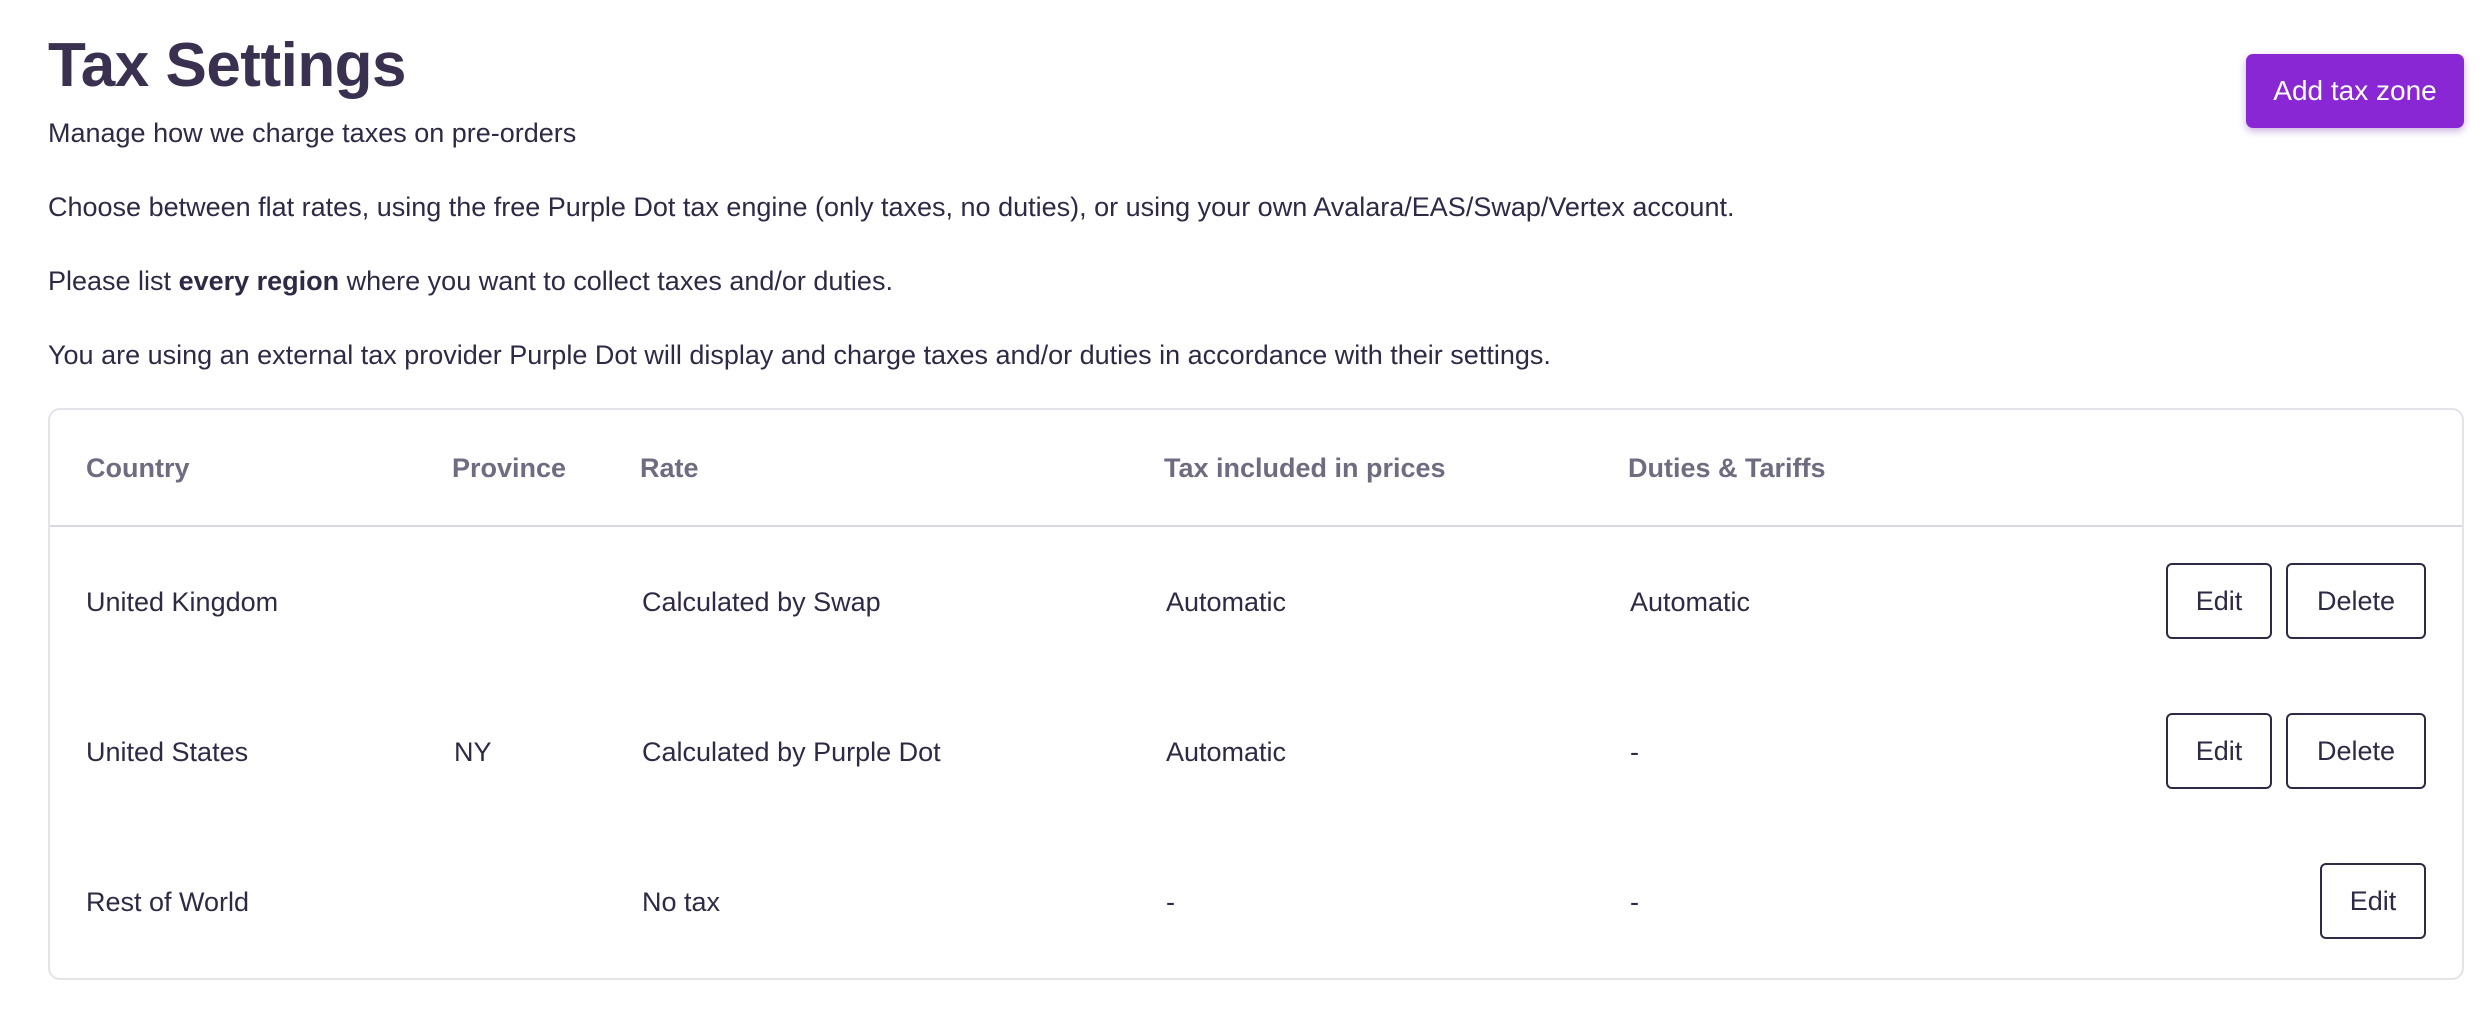  I want to click on cell-duties: Automatic, so click(1690, 602).